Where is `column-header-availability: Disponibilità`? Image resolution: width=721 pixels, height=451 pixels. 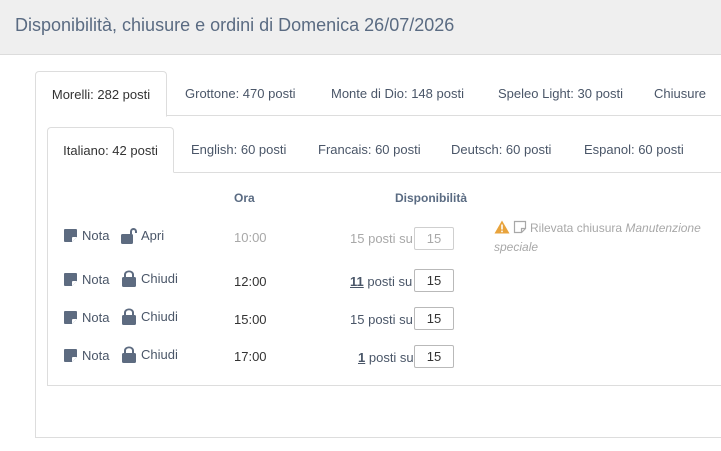 column-header-availability: Disponibilità is located at coordinates (431, 198).